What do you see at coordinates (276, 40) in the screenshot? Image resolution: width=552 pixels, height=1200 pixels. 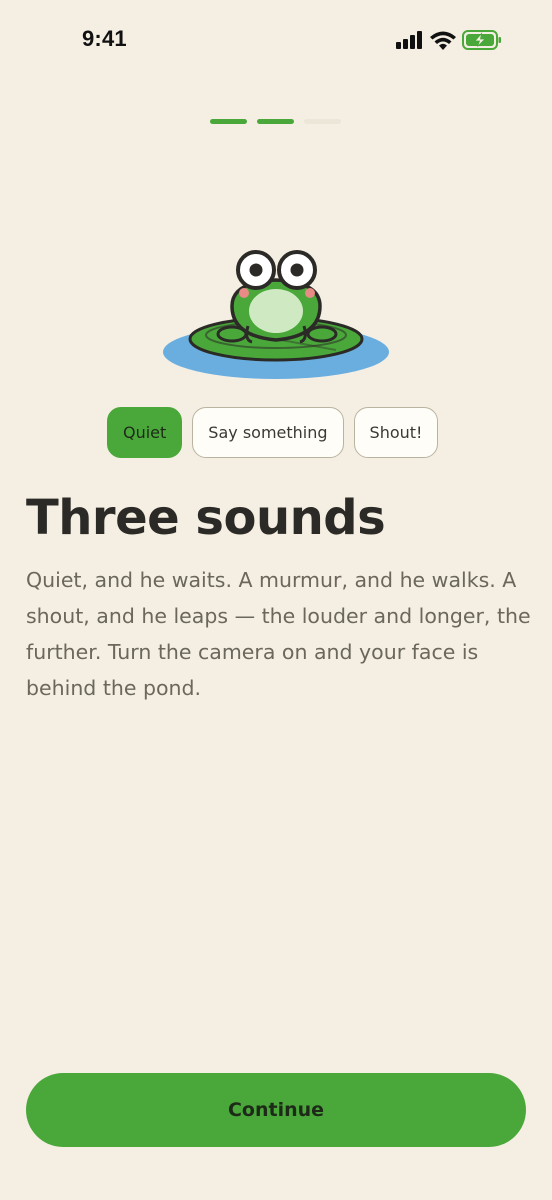 I see `status-bar: 9:41` at bounding box center [276, 40].